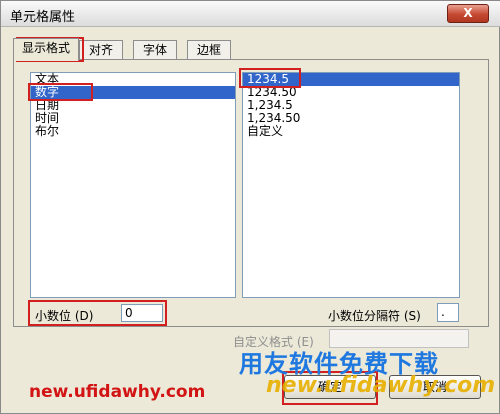 The height and width of the screenshot is (414, 500). Describe the element at coordinates (133, 79) in the screenshot. I see `category-item-text: 文本` at that location.